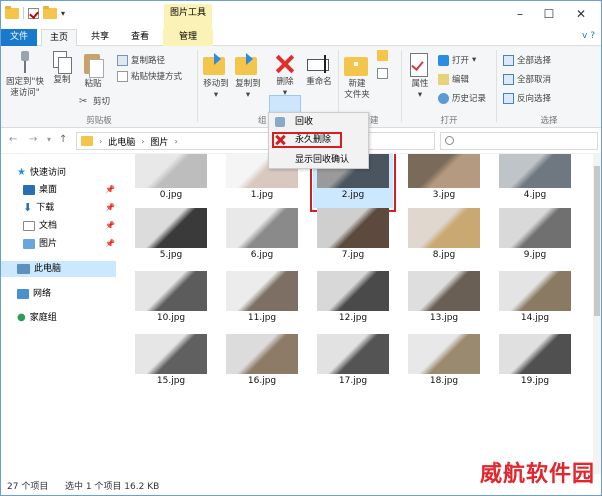  I want to click on group-clipboard: 固定到"快 速访问" 复制 粘贴 复制路径 粘贴快捷方式 ✂ 剪切 剪贴板, so click(99, 87).